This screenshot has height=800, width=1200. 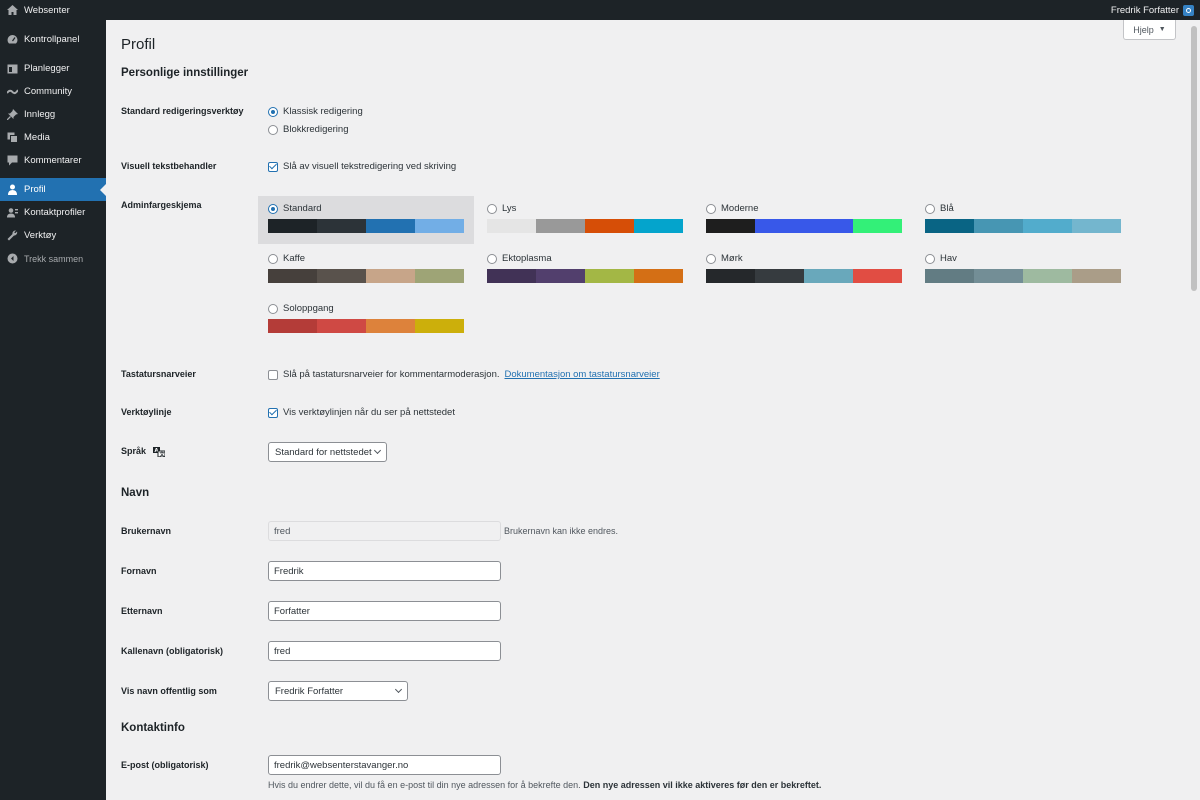 I want to click on color-scheme-label: Hav, so click(x=948, y=258).